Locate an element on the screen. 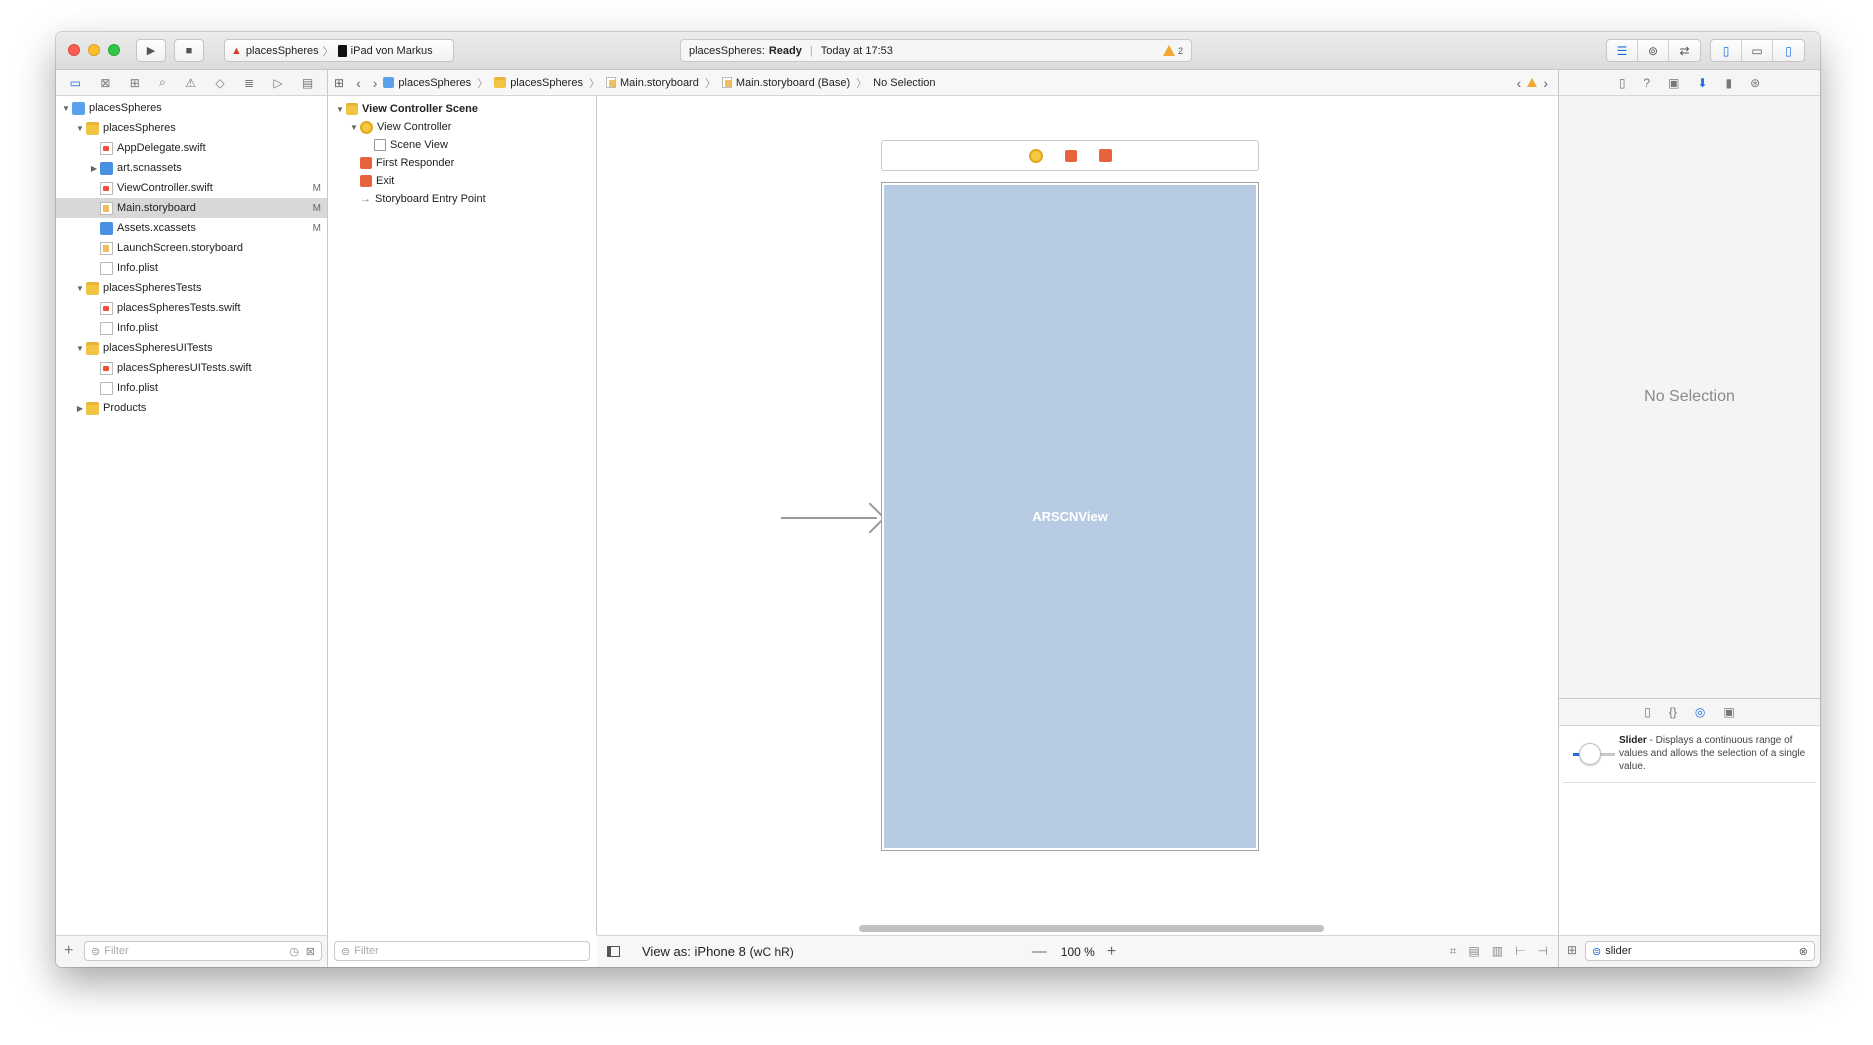 This screenshot has width=1873, height=1045. quick-help-icon: ? is located at coordinates (1646, 83).